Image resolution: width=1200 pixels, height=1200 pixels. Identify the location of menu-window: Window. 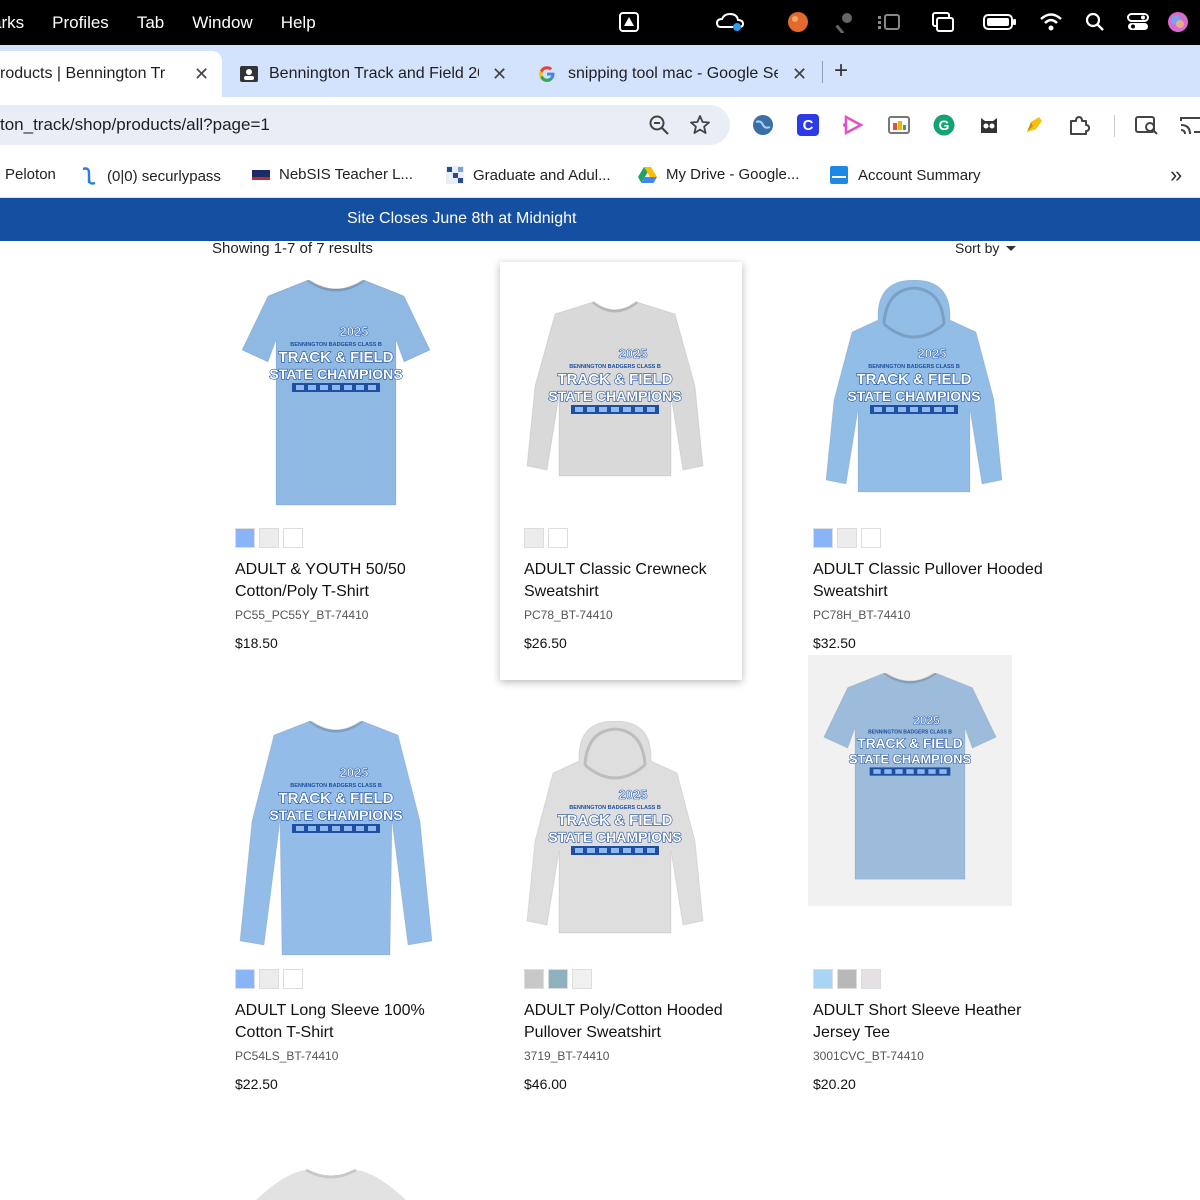
(222, 23).